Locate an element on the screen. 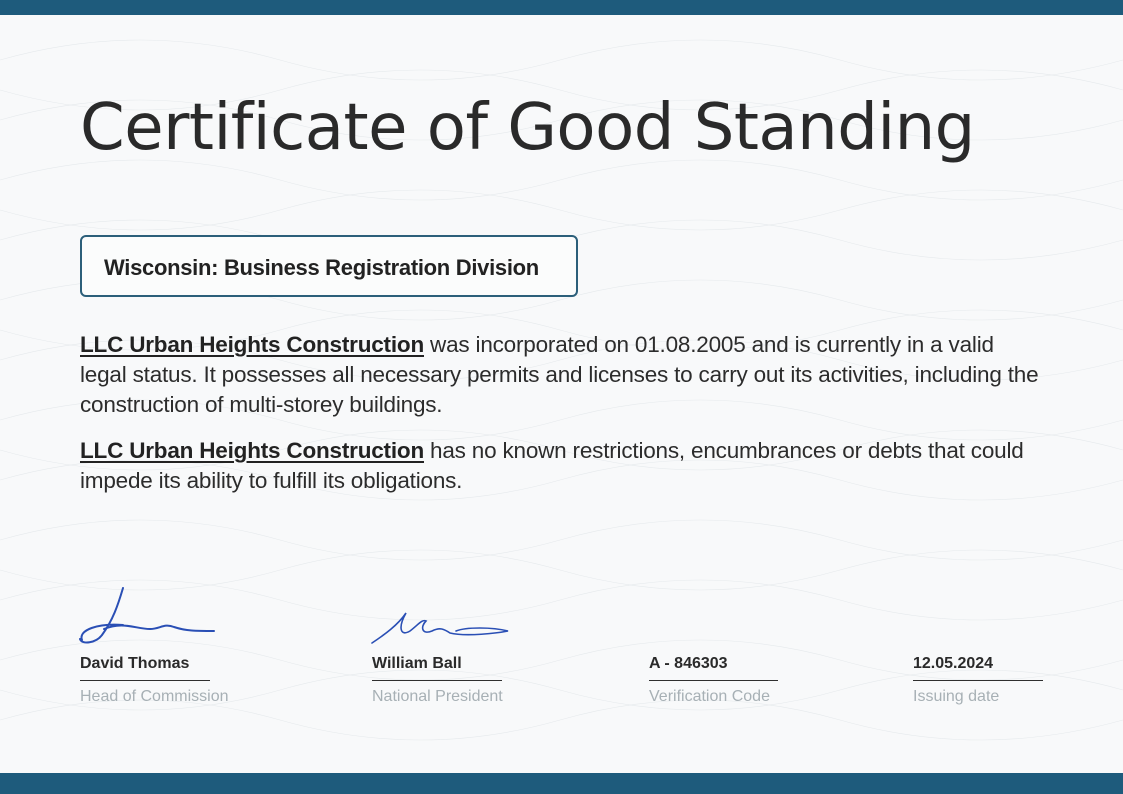 This screenshot has width=1123, height=794. signatory-role: Head of Commission is located at coordinates (154, 696).